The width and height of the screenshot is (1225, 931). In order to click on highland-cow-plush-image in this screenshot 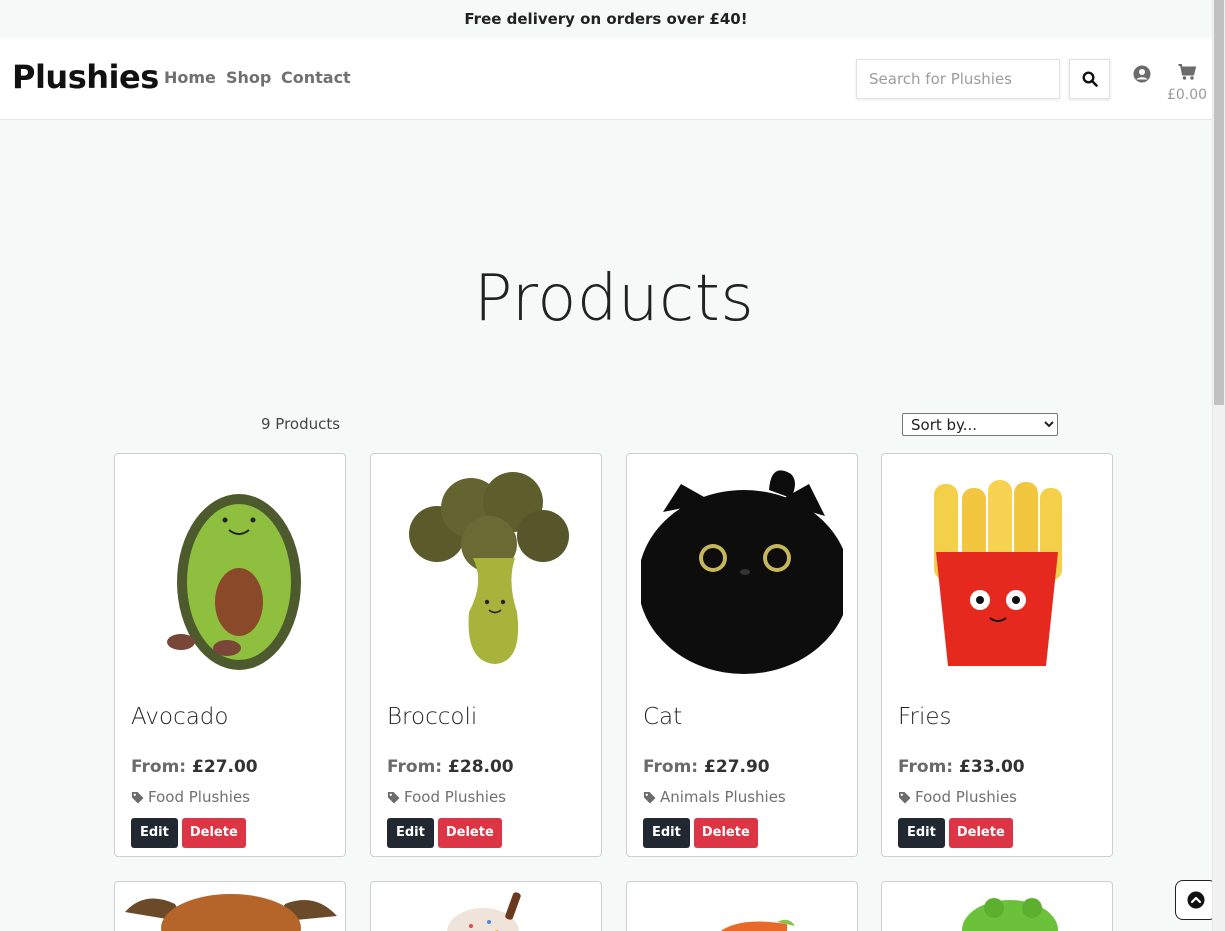, I will do `click(231, 912)`.